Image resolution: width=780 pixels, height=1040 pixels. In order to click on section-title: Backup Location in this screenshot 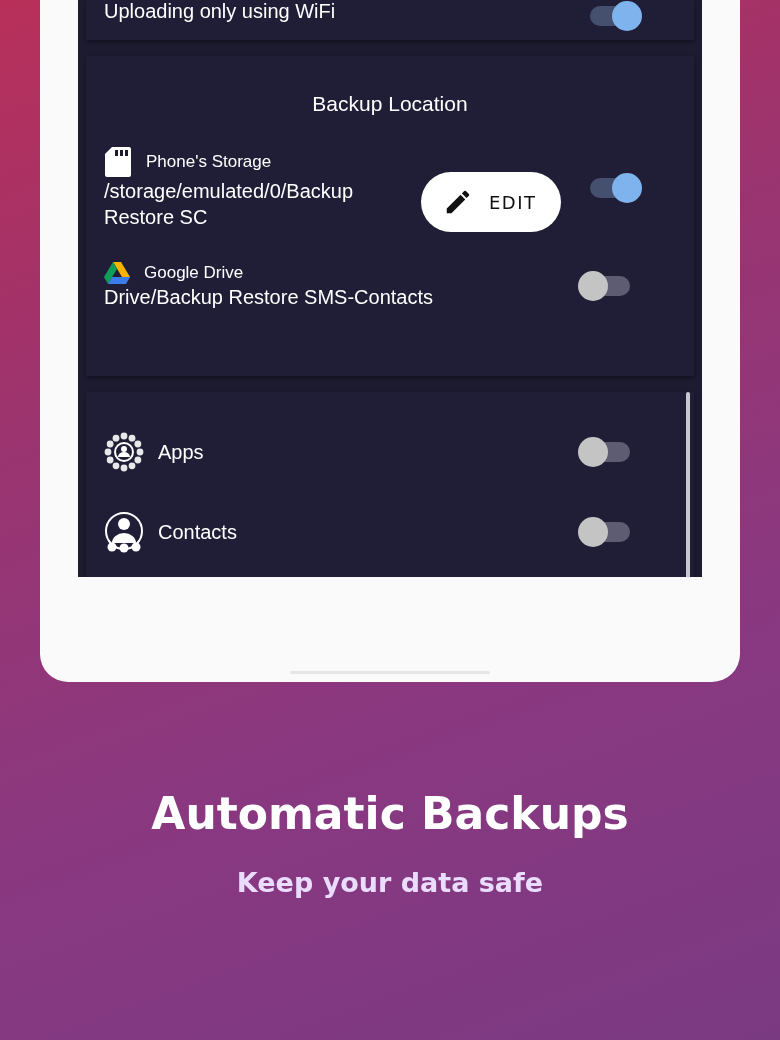, I will do `click(390, 104)`.